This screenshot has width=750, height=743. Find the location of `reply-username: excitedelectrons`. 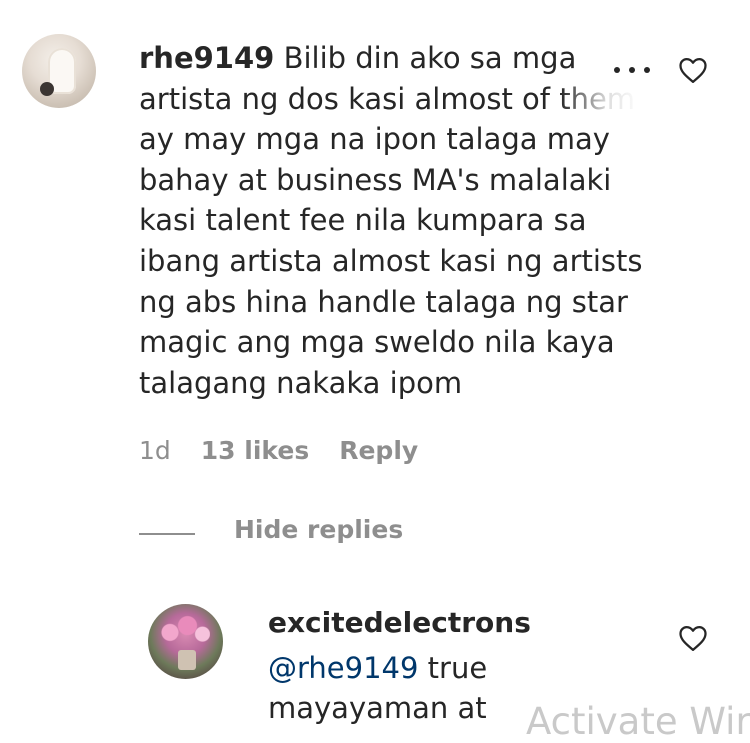

reply-username: excitedelectrons is located at coordinates (399, 622).